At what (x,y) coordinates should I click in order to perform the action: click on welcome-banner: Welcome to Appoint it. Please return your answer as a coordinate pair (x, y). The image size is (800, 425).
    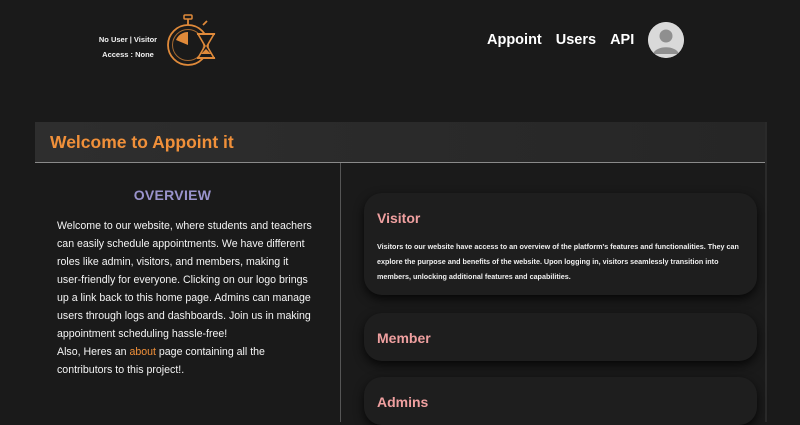
    Looking at the image, I should click on (400, 142).